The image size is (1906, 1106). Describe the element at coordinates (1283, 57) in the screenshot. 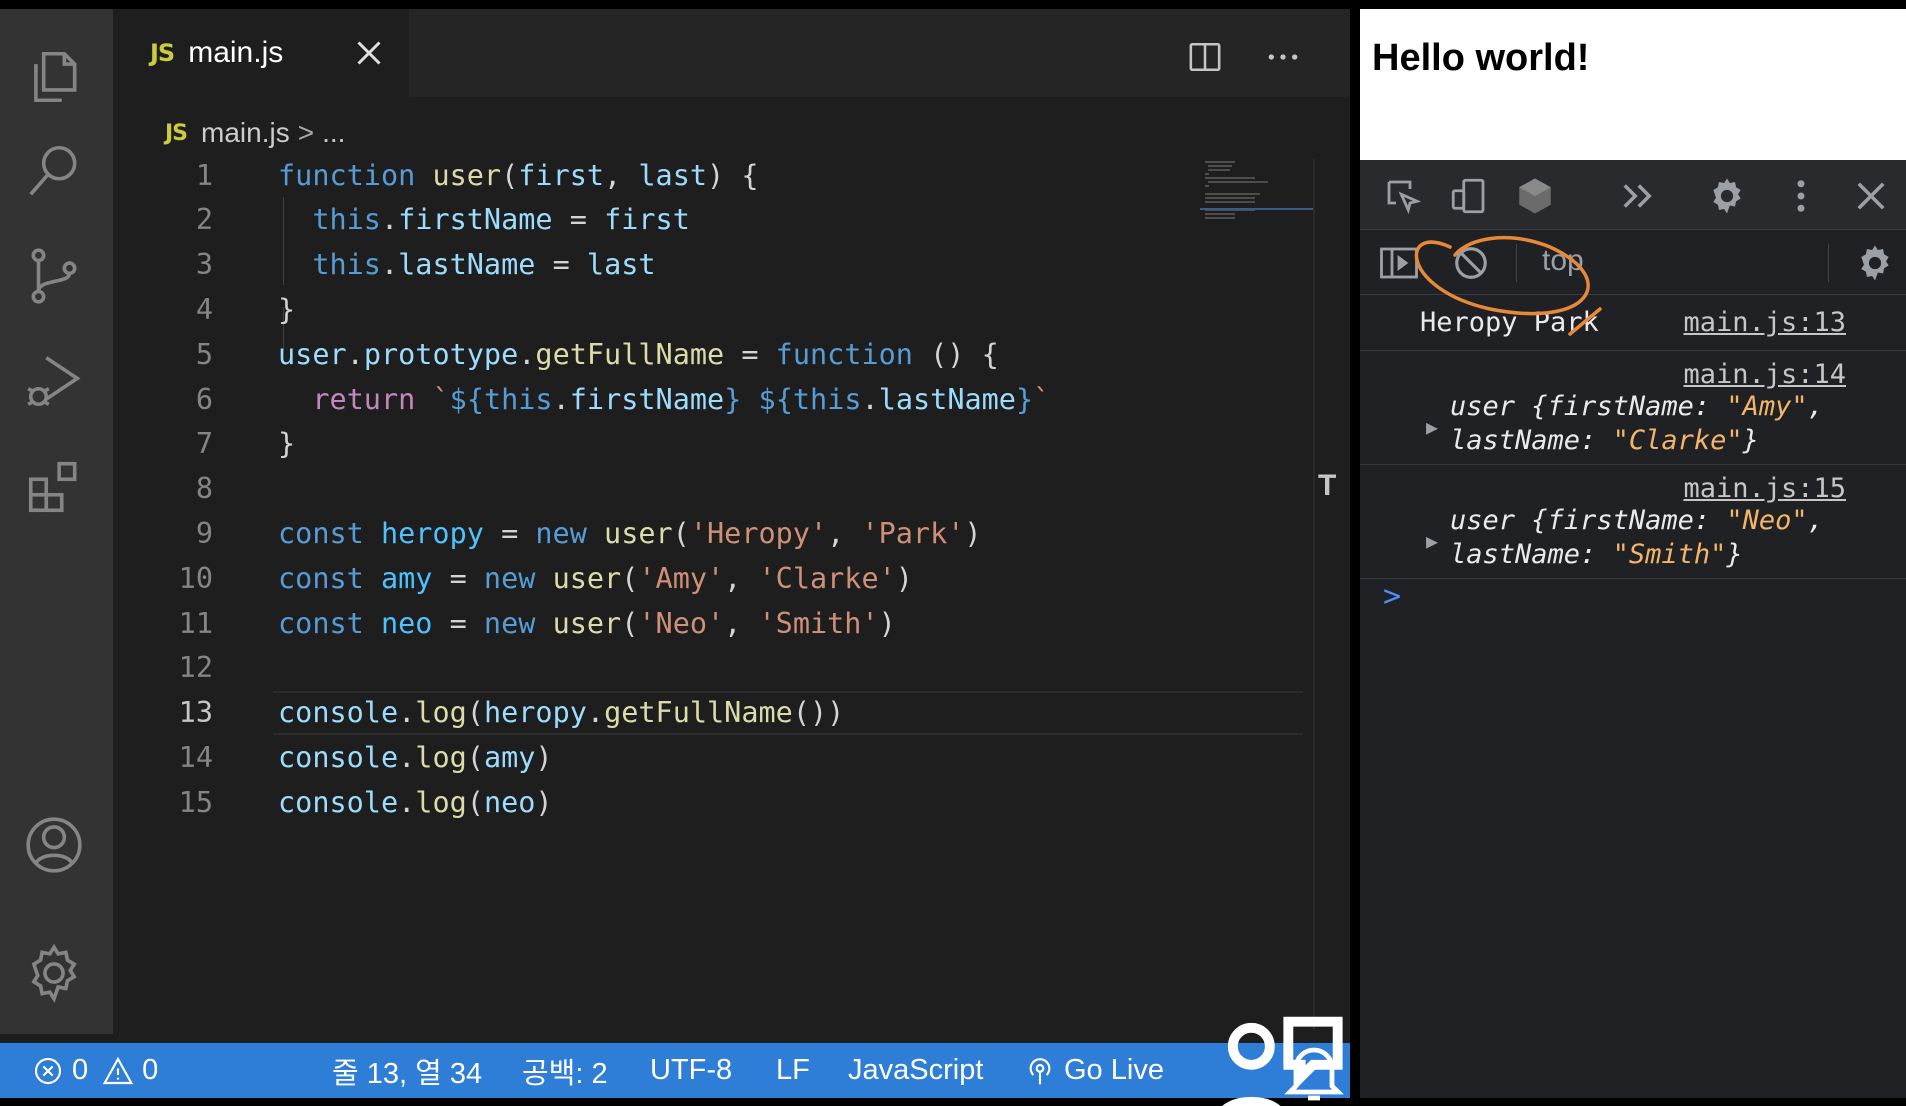

I see `more-actions-icon` at that location.